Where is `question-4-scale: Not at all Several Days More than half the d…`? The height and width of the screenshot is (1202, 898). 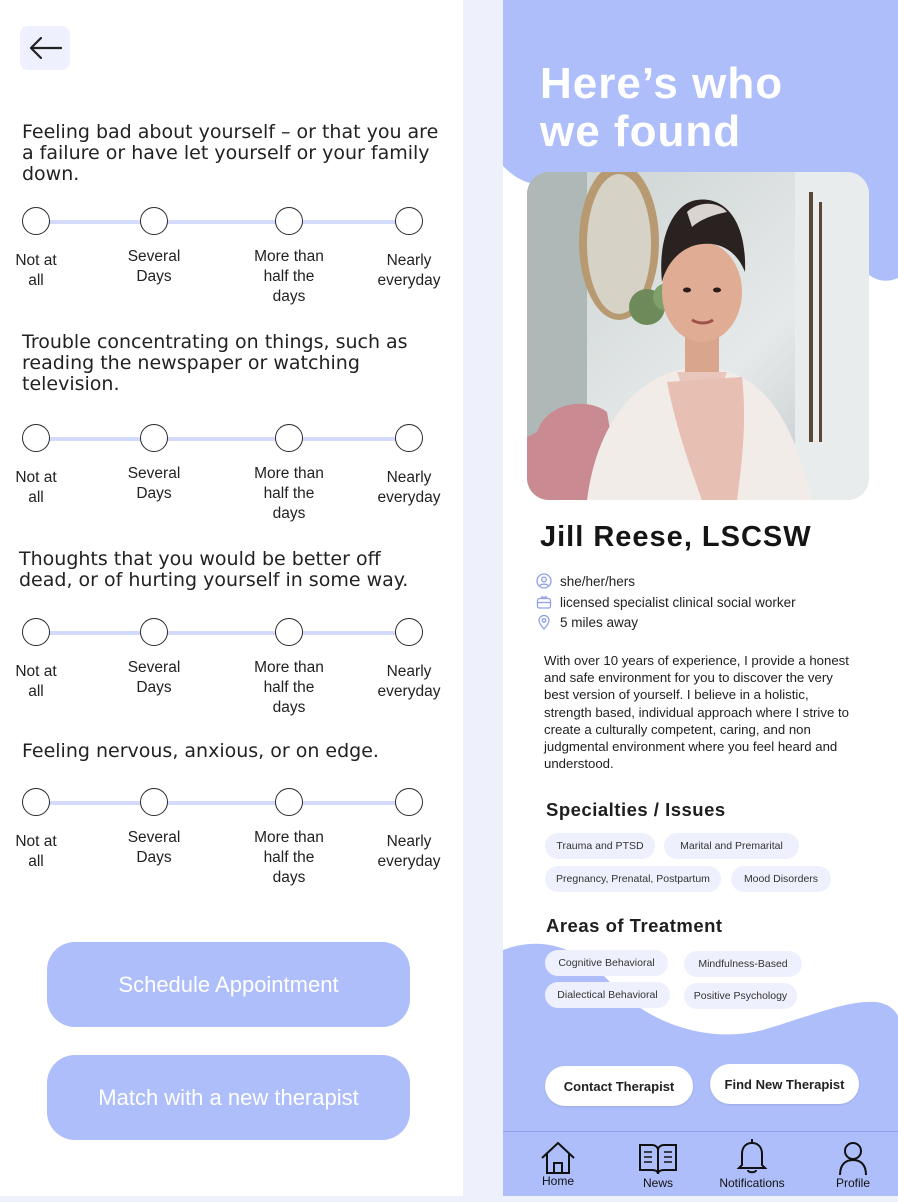 question-4-scale: Not at all Several Days More than half the d… is located at coordinates (231, 838).